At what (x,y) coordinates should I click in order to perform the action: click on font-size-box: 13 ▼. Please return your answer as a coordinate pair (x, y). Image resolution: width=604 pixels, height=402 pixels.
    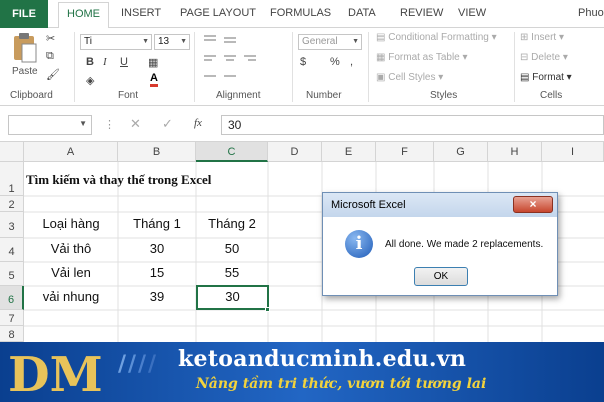
    Looking at the image, I should click on (172, 42).